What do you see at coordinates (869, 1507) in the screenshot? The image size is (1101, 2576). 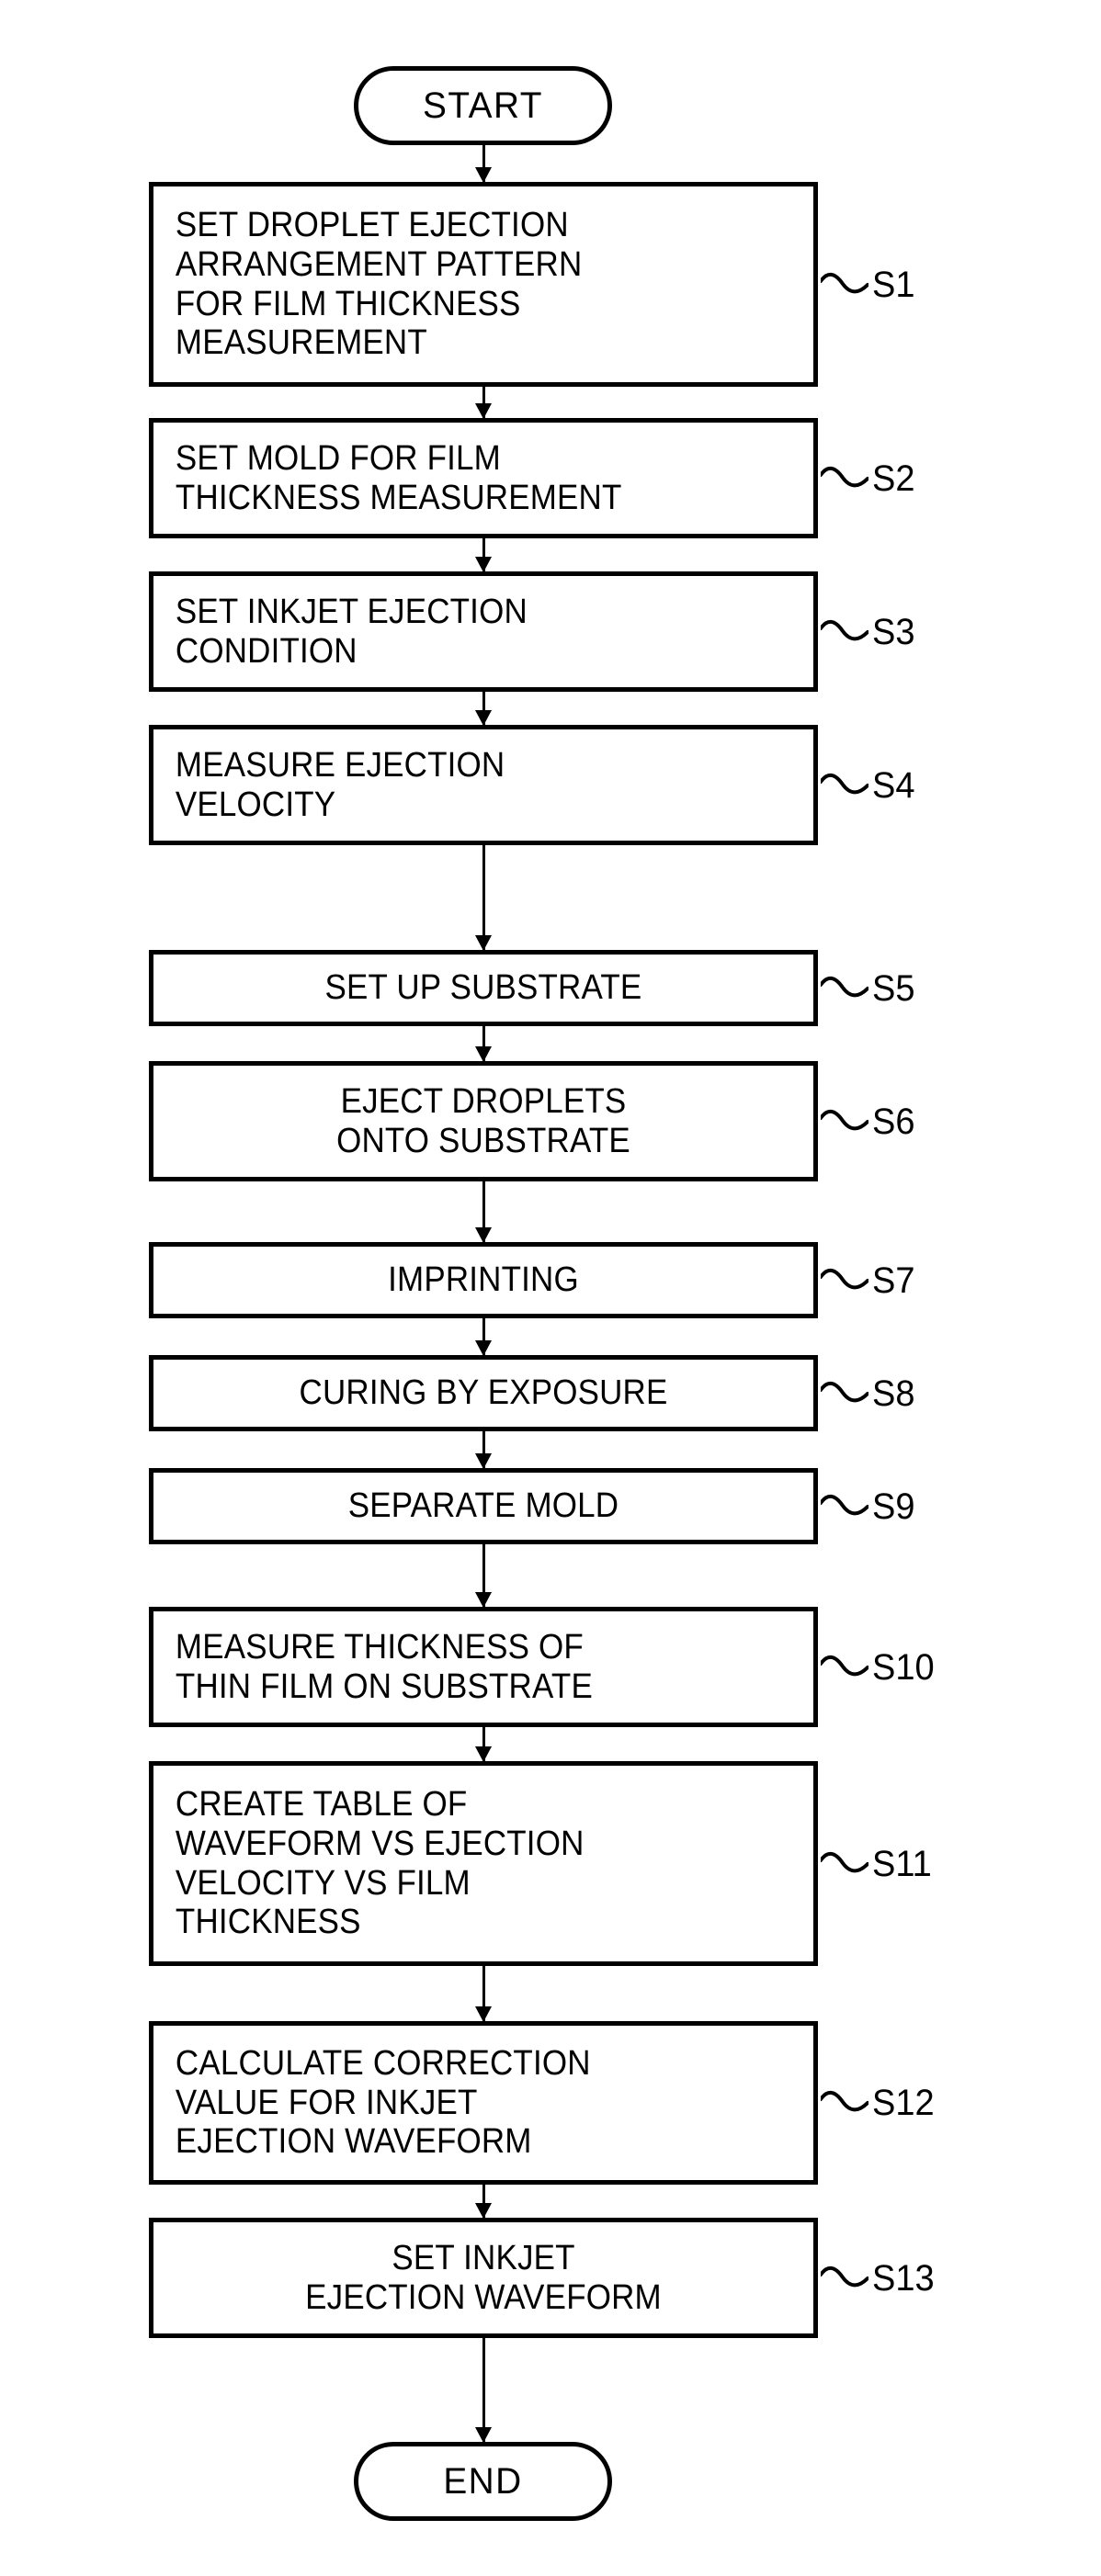 I see `step-callout-s9: S9` at bounding box center [869, 1507].